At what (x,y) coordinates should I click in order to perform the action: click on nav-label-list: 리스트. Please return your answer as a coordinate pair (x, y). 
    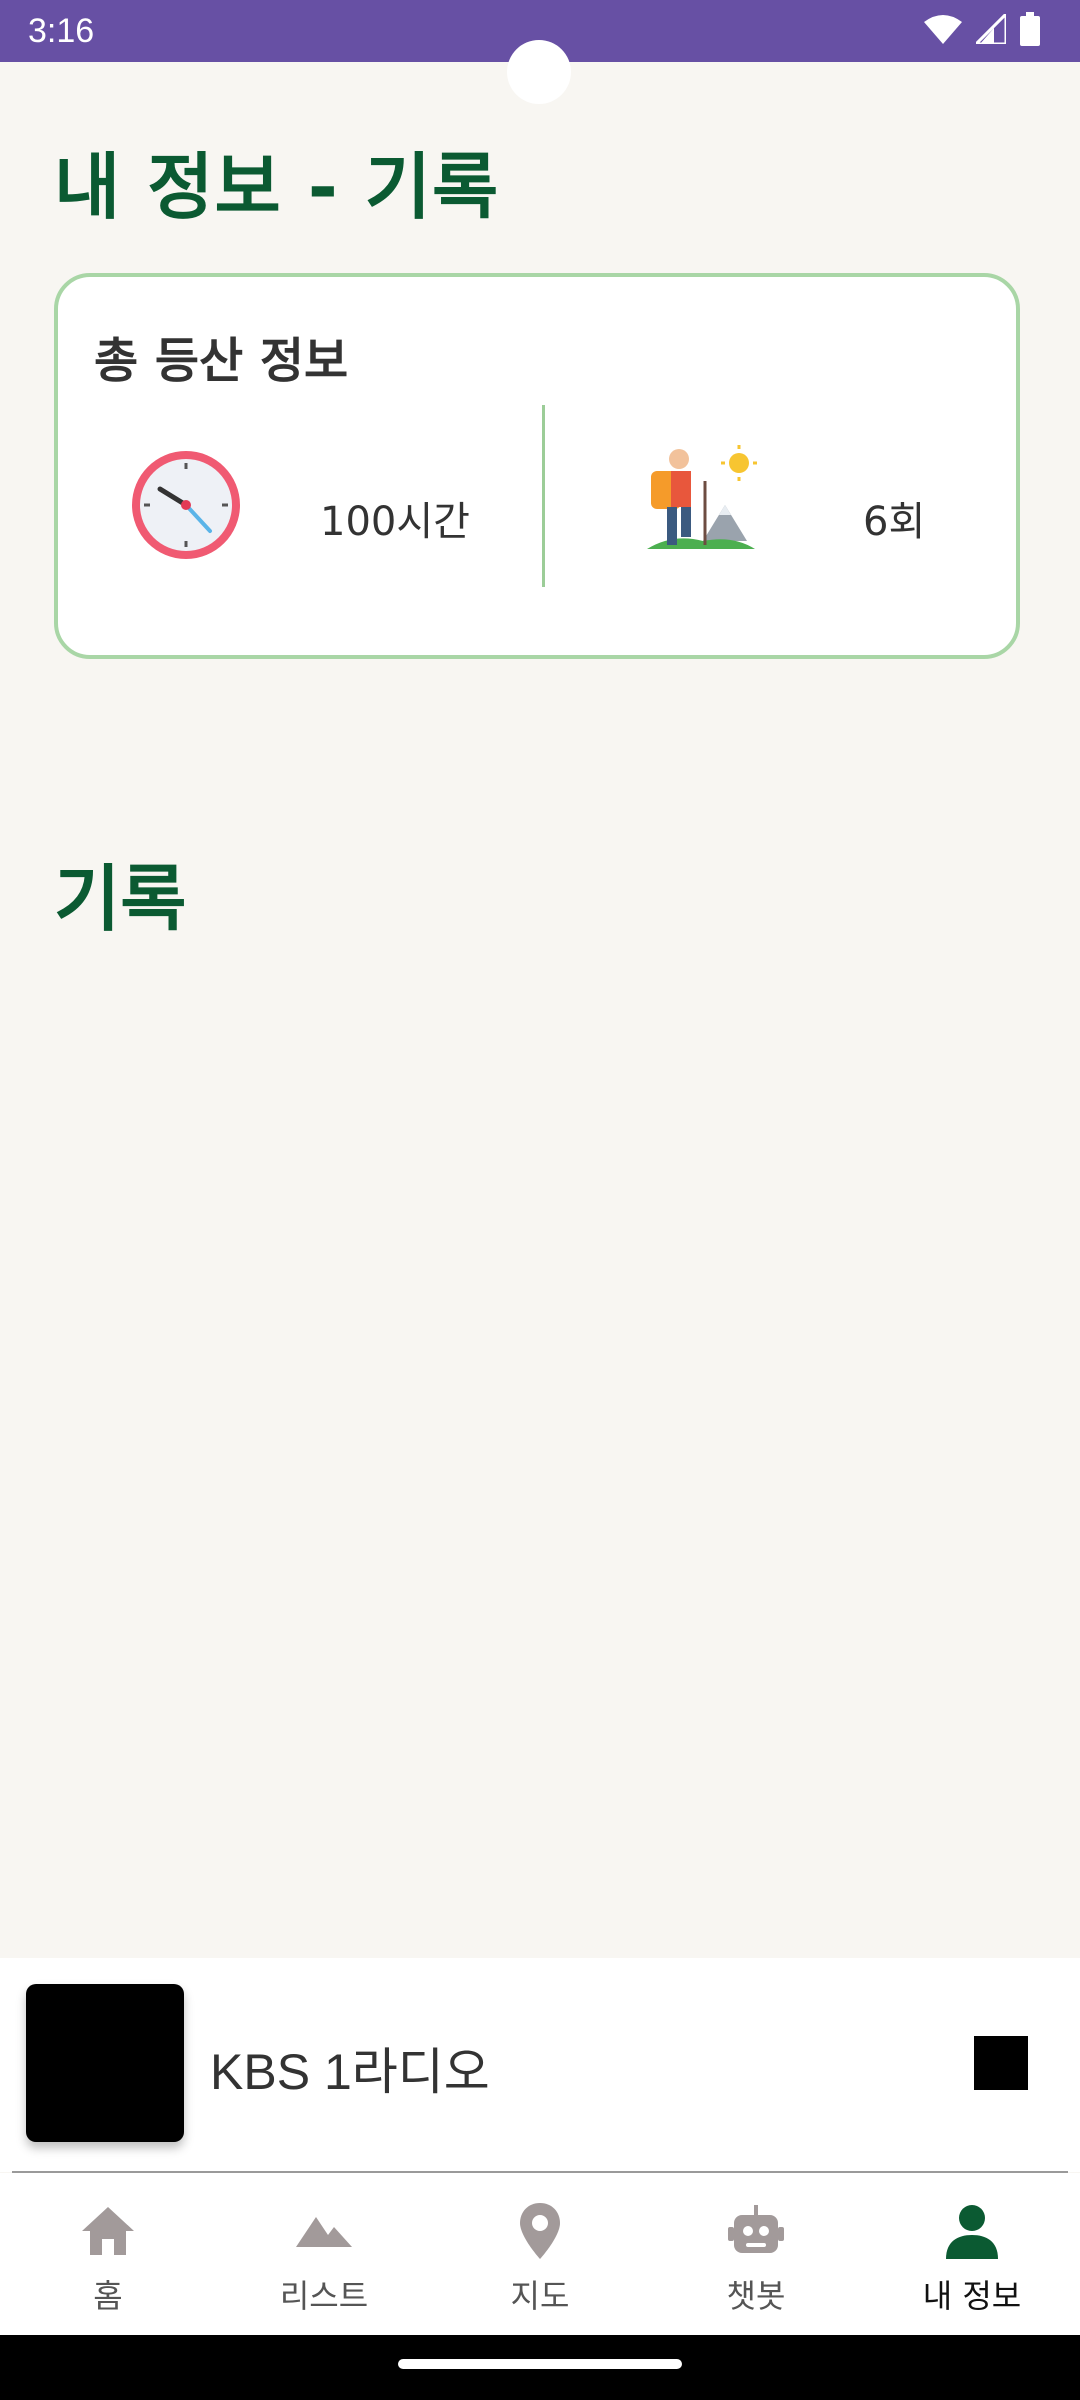
    Looking at the image, I should click on (324, 2296).